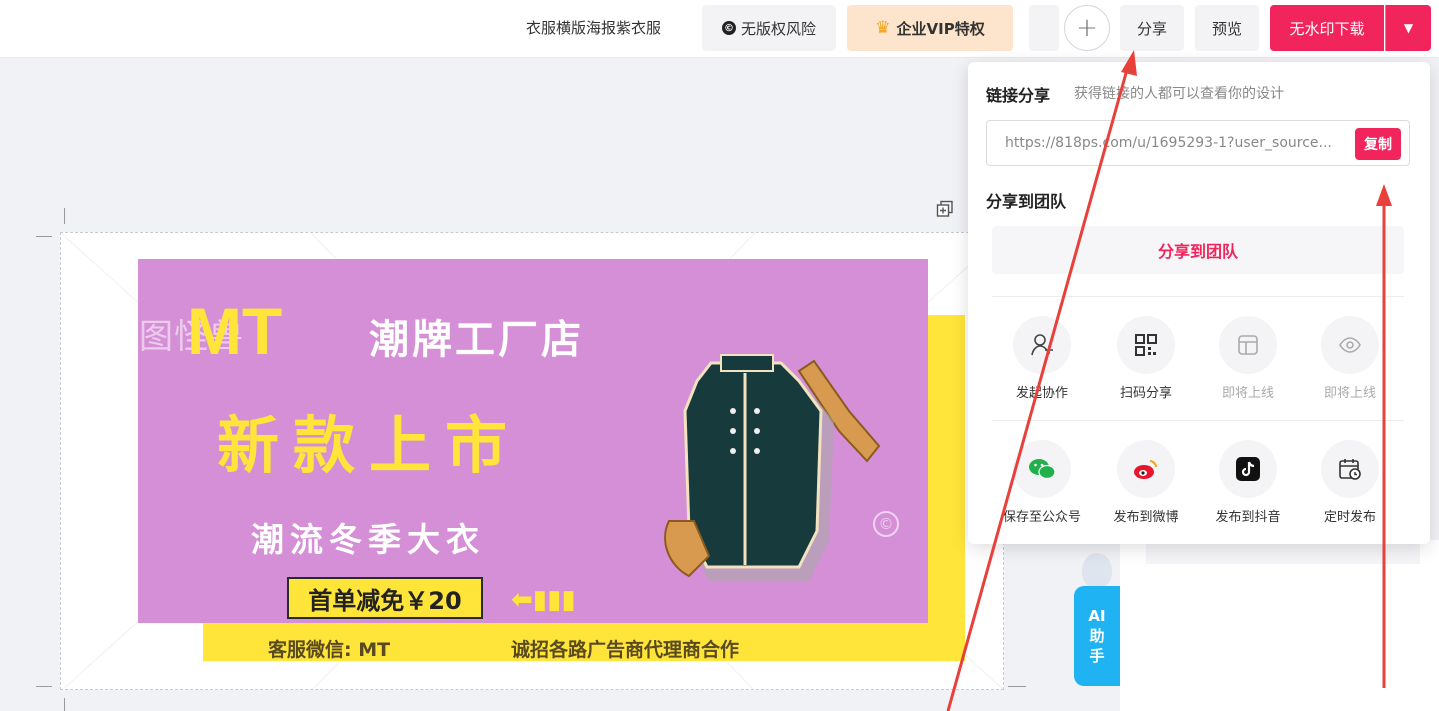 Image resolution: width=1439 pixels, height=711 pixels. I want to click on download-button: 无水印下载, so click(1327, 28).